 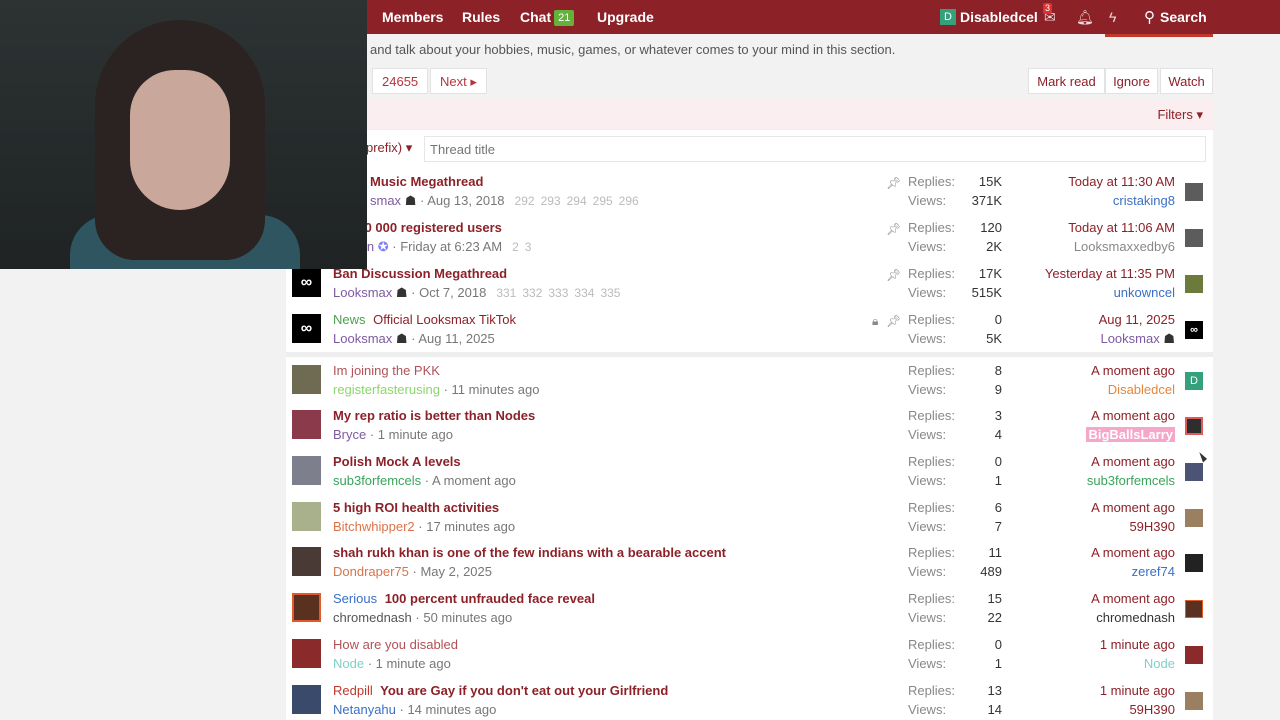 I want to click on thread-title: Im joining the PKK, so click(x=386, y=370).